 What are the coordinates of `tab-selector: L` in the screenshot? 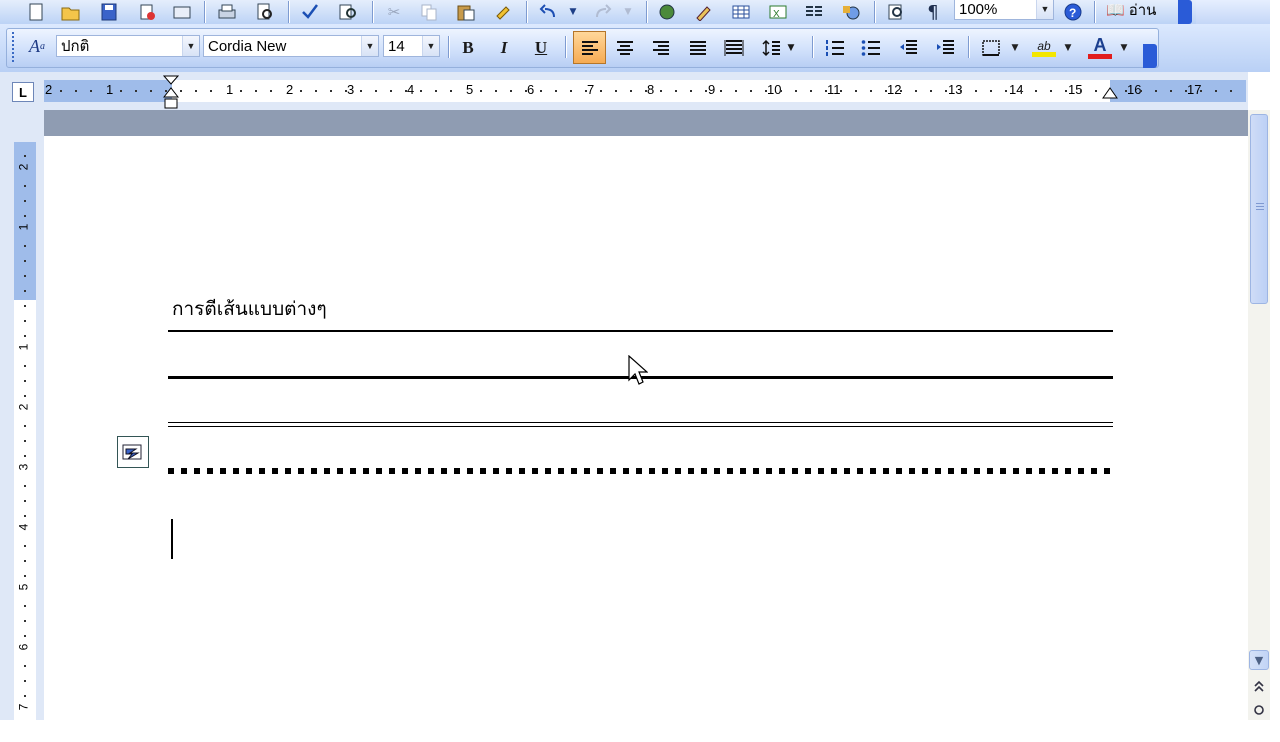 It's located at (23, 92).